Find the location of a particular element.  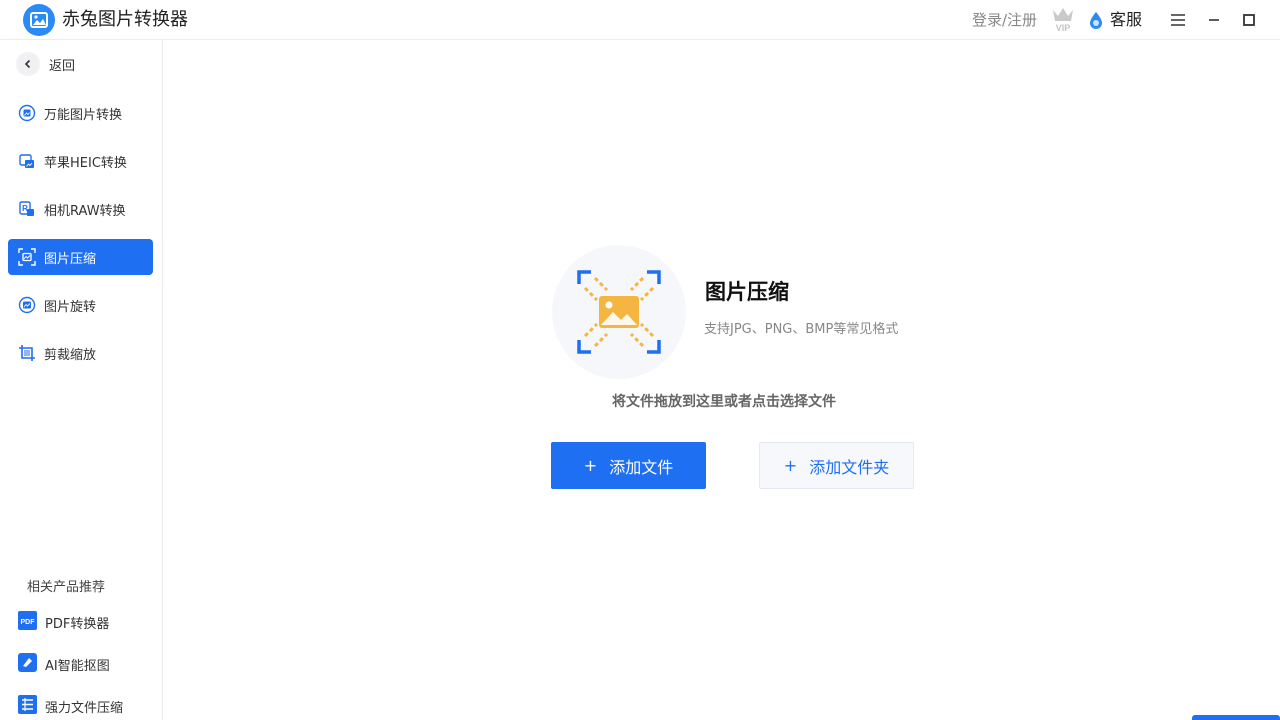

sidebar-item-label: 苹果HEIC转换 is located at coordinates (85, 163).